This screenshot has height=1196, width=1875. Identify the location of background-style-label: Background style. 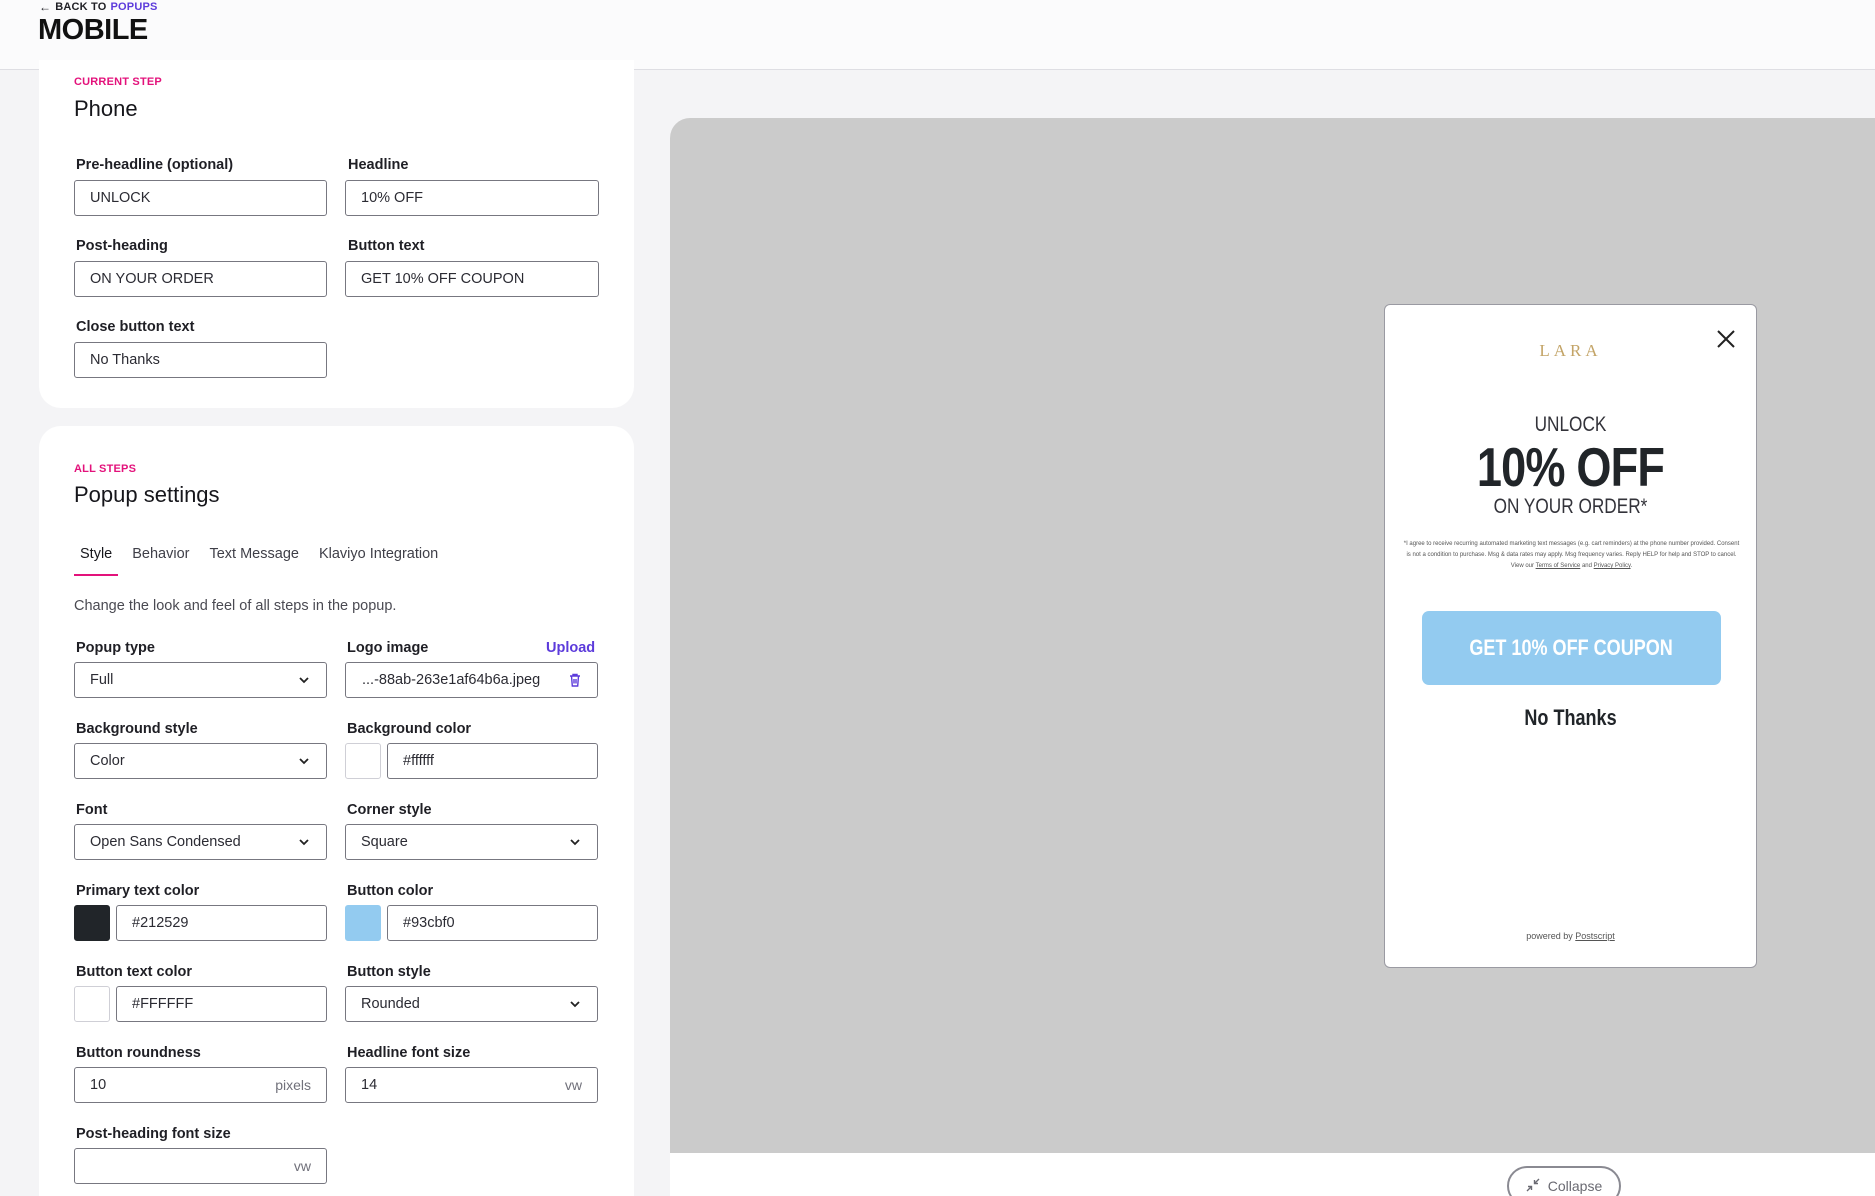
(137, 729).